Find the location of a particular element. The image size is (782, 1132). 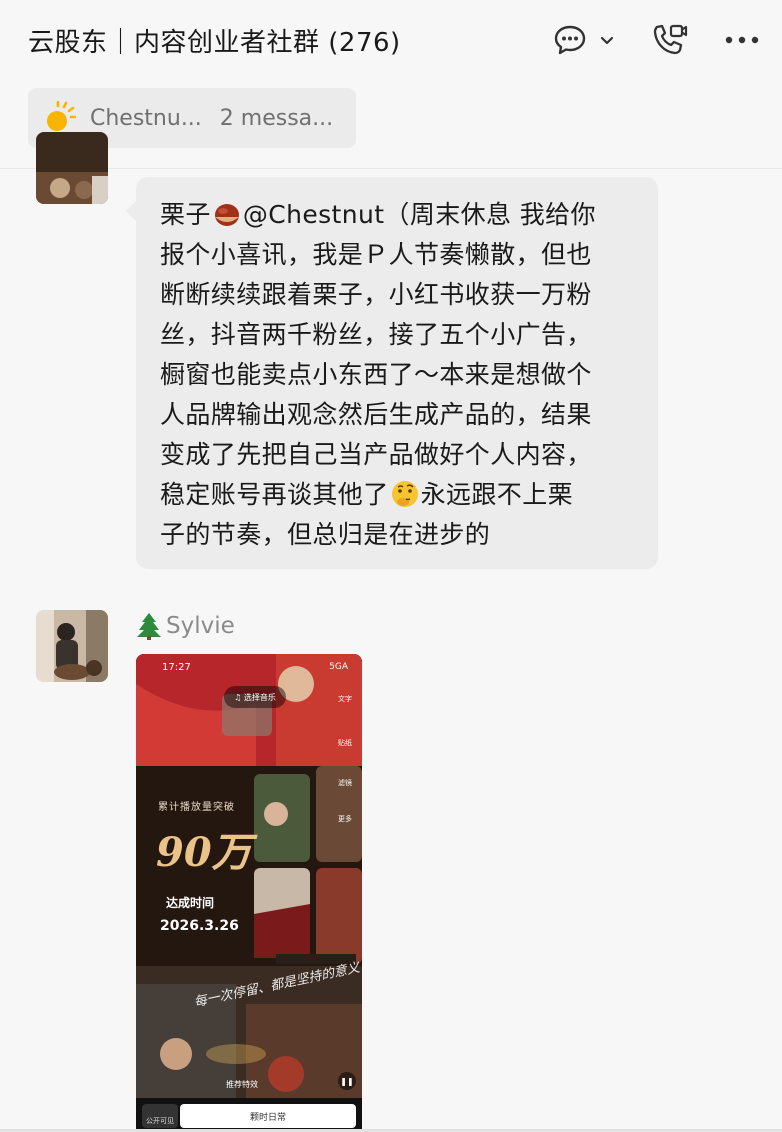

image-side-tab: 文字 is located at coordinates (345, 699).